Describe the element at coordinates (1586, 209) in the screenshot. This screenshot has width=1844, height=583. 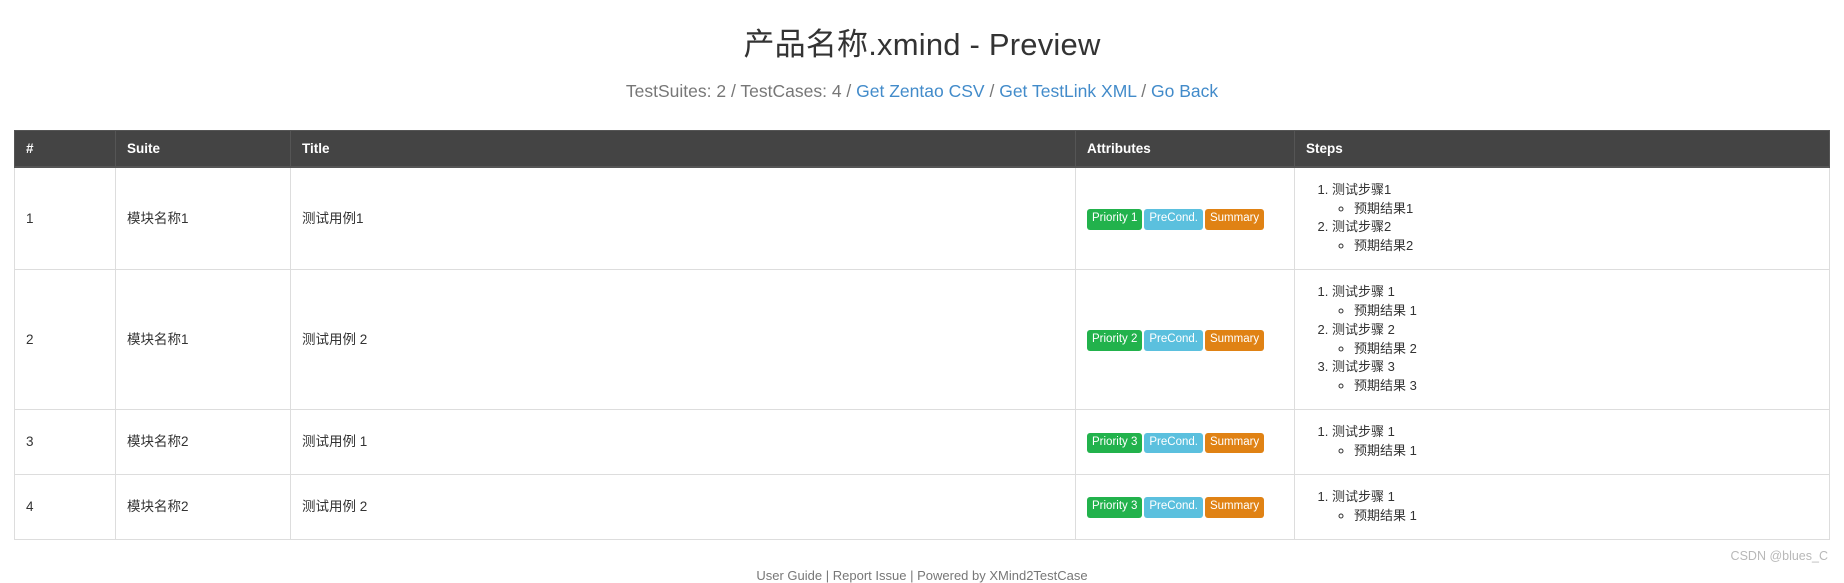
I see `expected-result-item: 预期结果1` at that location.